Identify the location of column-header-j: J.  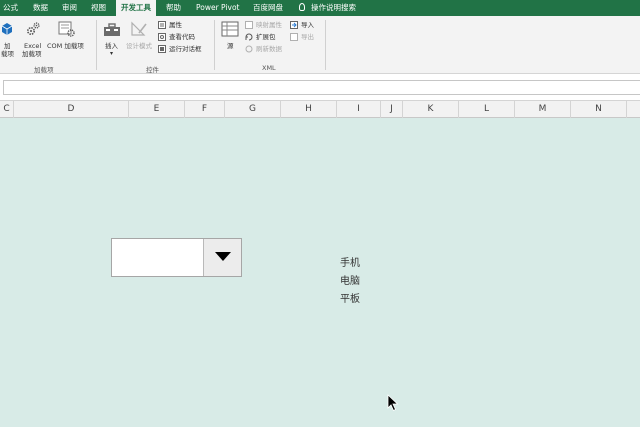
(392, 109).